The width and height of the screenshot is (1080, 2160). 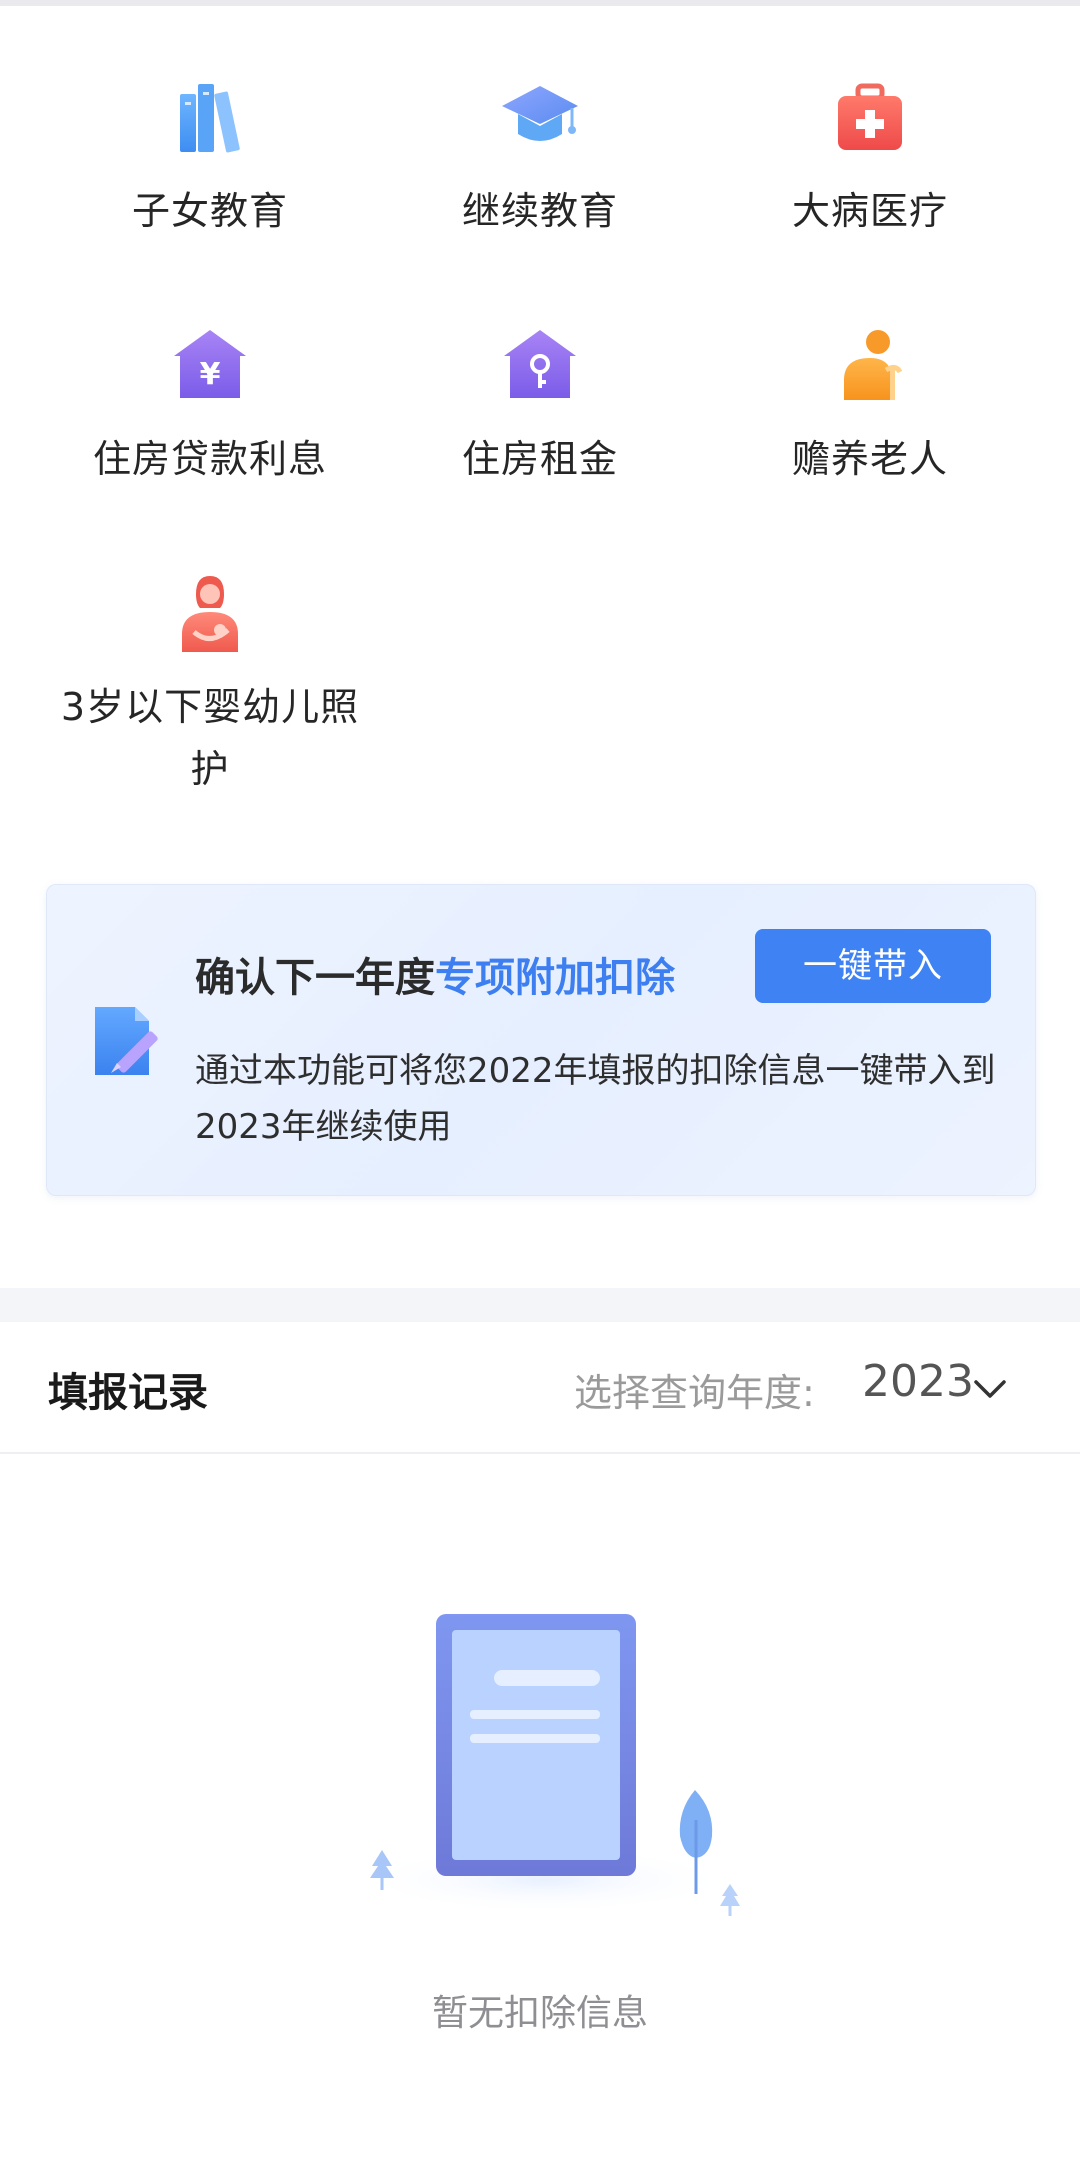 What do you see at coordinates (540, 1388) in the screenshot?
I see `records-header: 填报记录 选择查询年度: 2023` at bounding box center [540, 1388].